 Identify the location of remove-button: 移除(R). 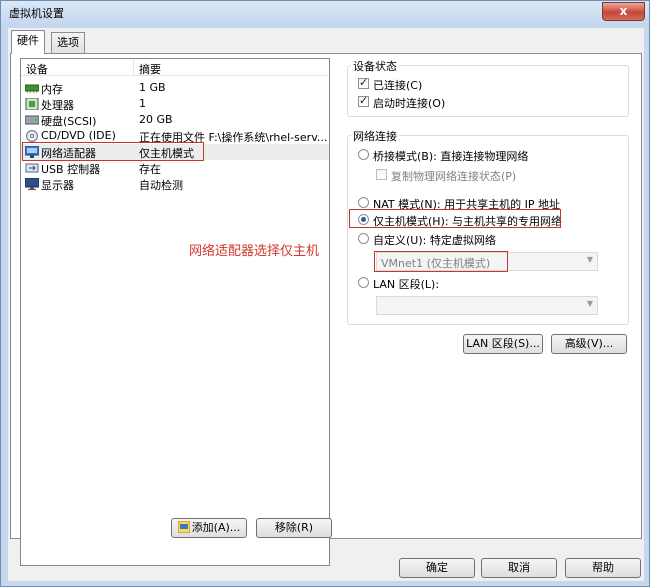
(294, 528).